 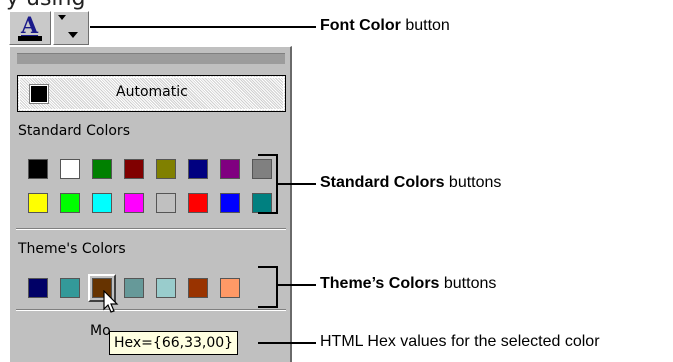 What do you see at coordinates (151, 58) in the screenshot?
I see `drag-handle` at bounding box center [151, 58].